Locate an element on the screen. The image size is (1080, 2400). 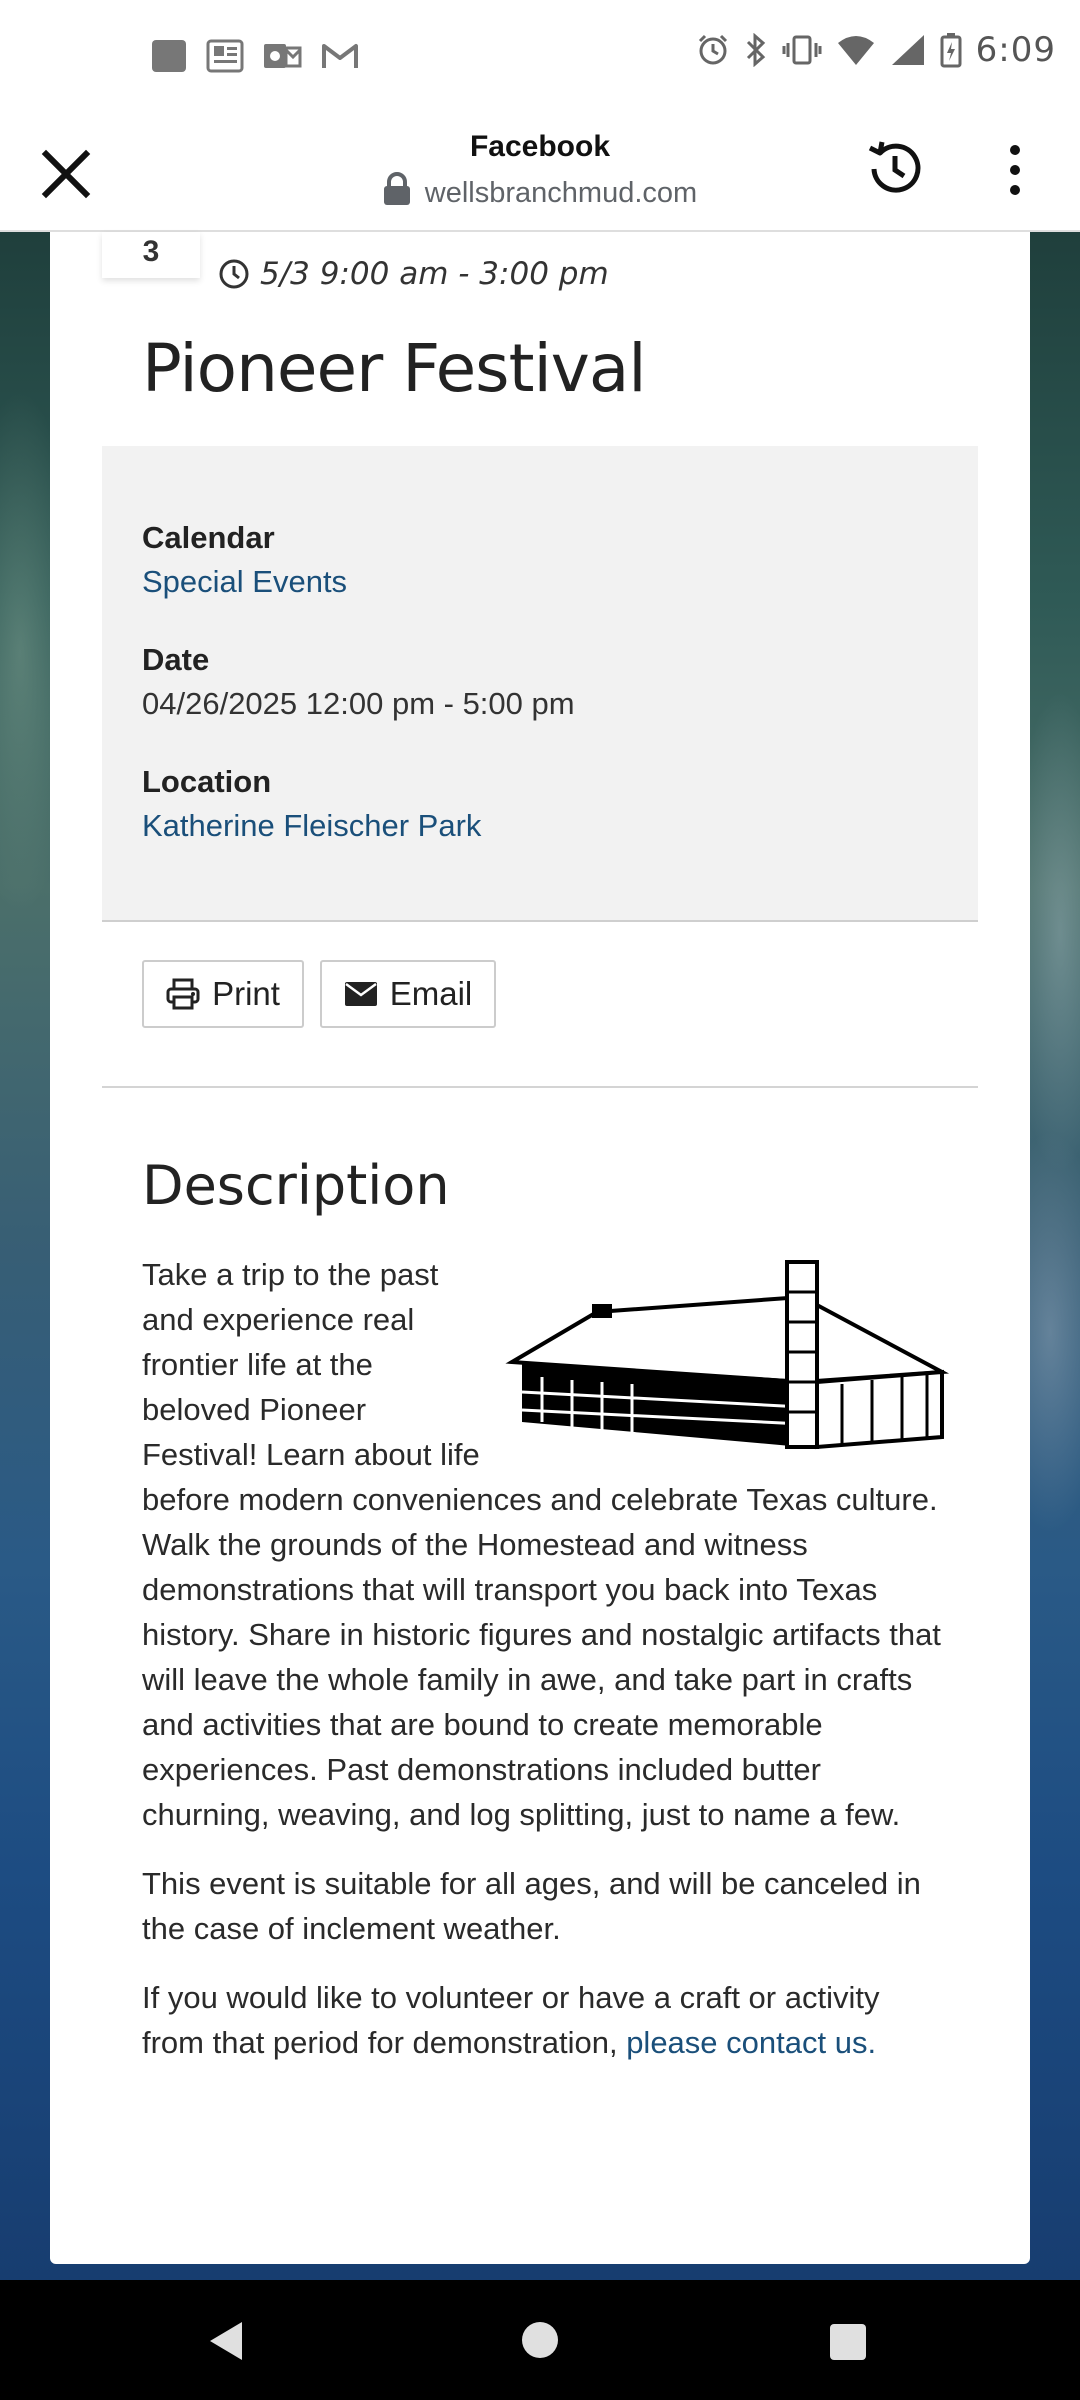
print-button: Print is located at coordinates (223, 994).